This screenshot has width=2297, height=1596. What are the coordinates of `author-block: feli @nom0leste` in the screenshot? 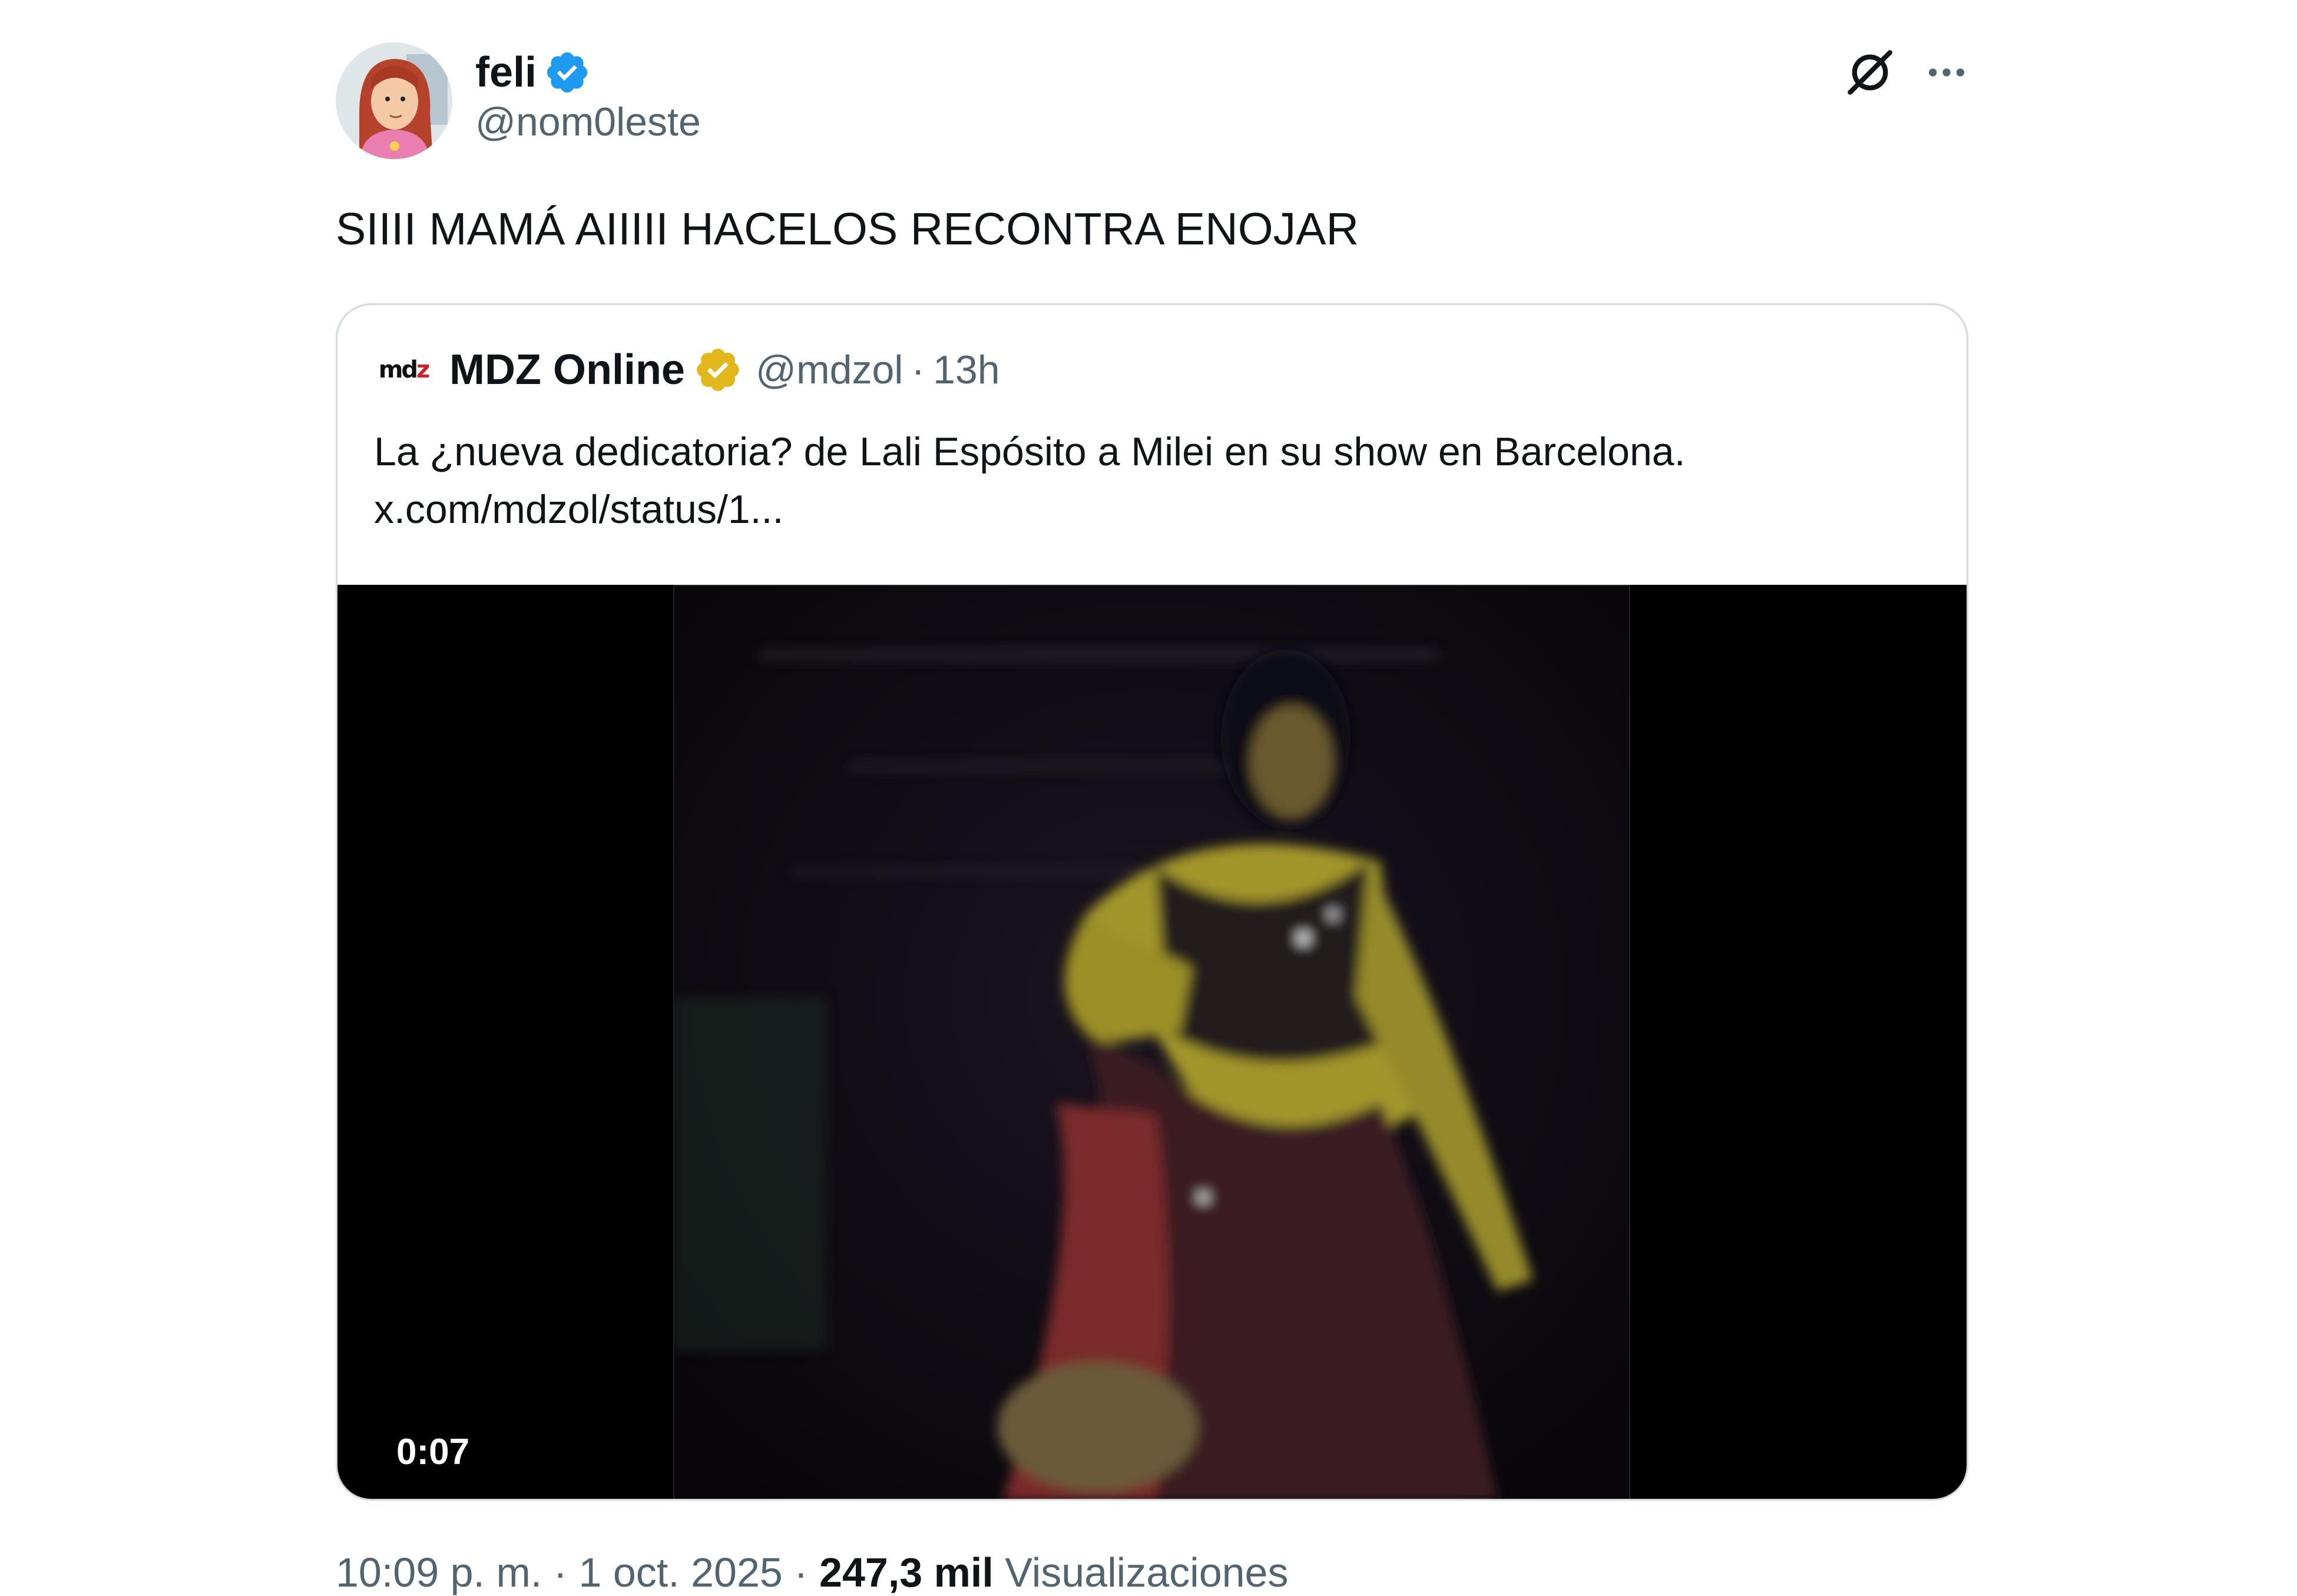 It's located at (588, 95).